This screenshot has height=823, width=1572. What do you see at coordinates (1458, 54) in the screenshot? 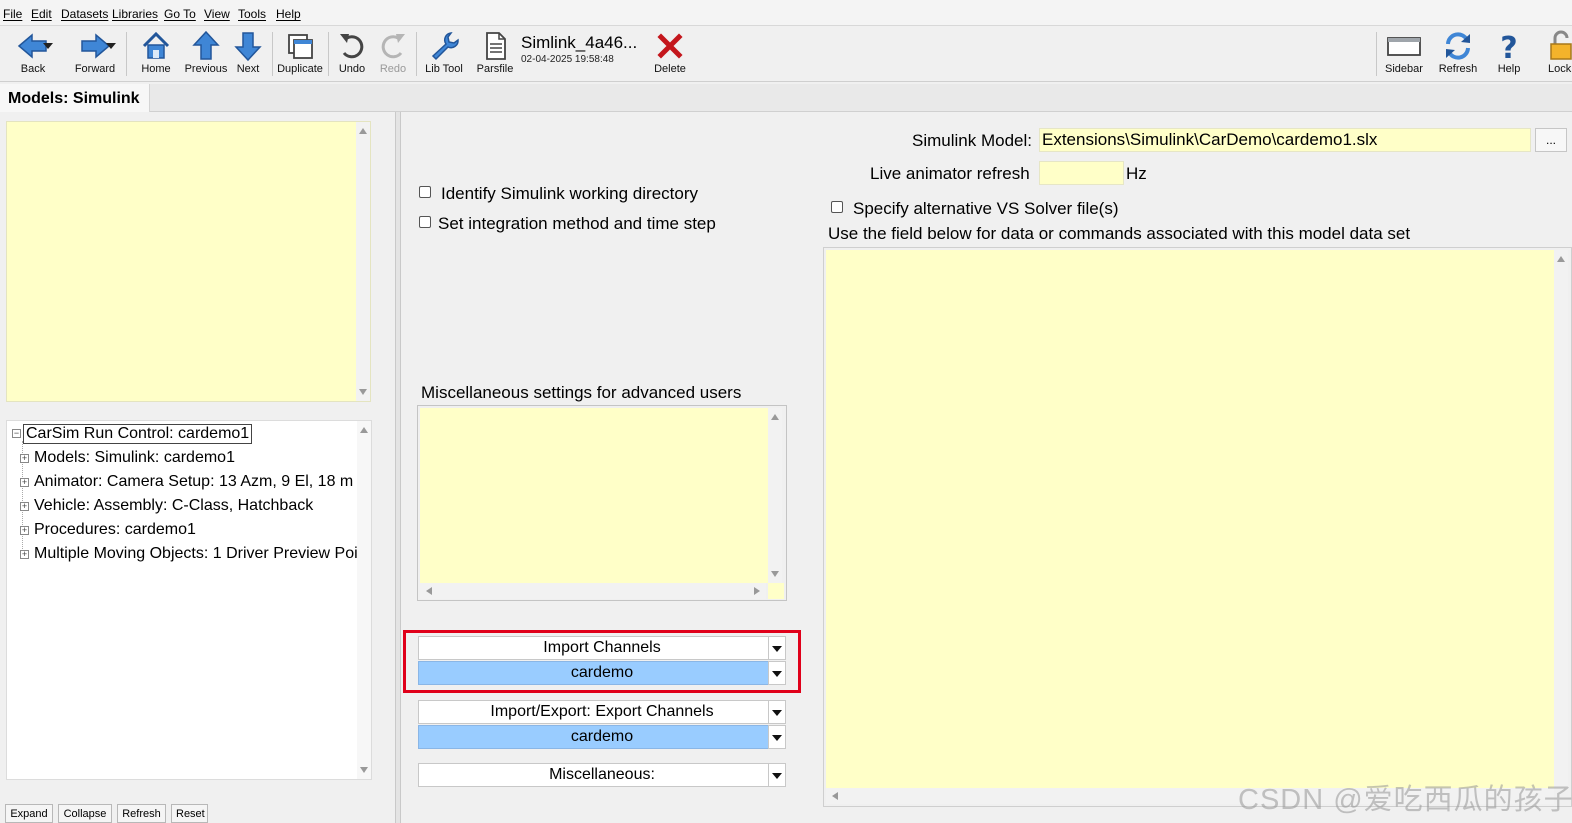
I see `refresh-button: Refresh` at bounding box center [1458, 54].